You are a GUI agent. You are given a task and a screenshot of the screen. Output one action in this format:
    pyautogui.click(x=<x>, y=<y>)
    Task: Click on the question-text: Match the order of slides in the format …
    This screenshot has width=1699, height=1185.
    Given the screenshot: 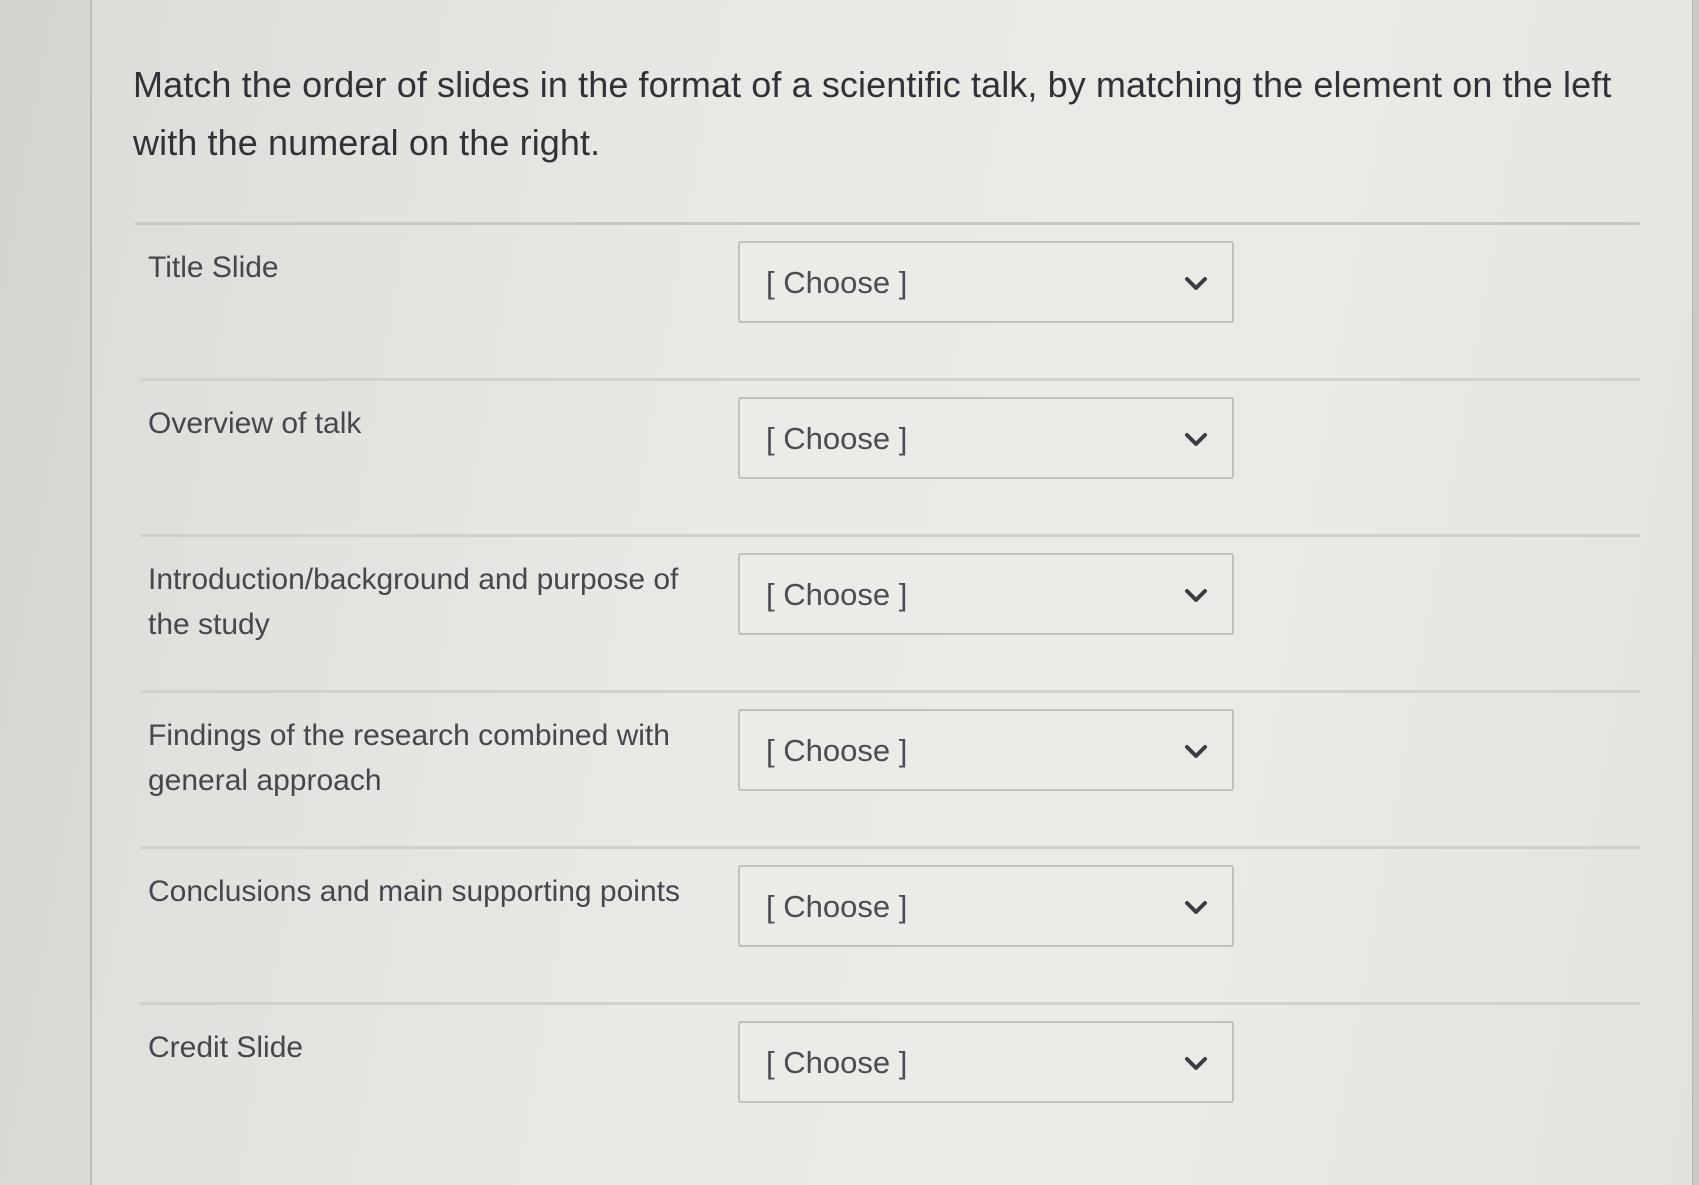 What is the action you would take?
    pyautogui.click(x=872, y=113)
    